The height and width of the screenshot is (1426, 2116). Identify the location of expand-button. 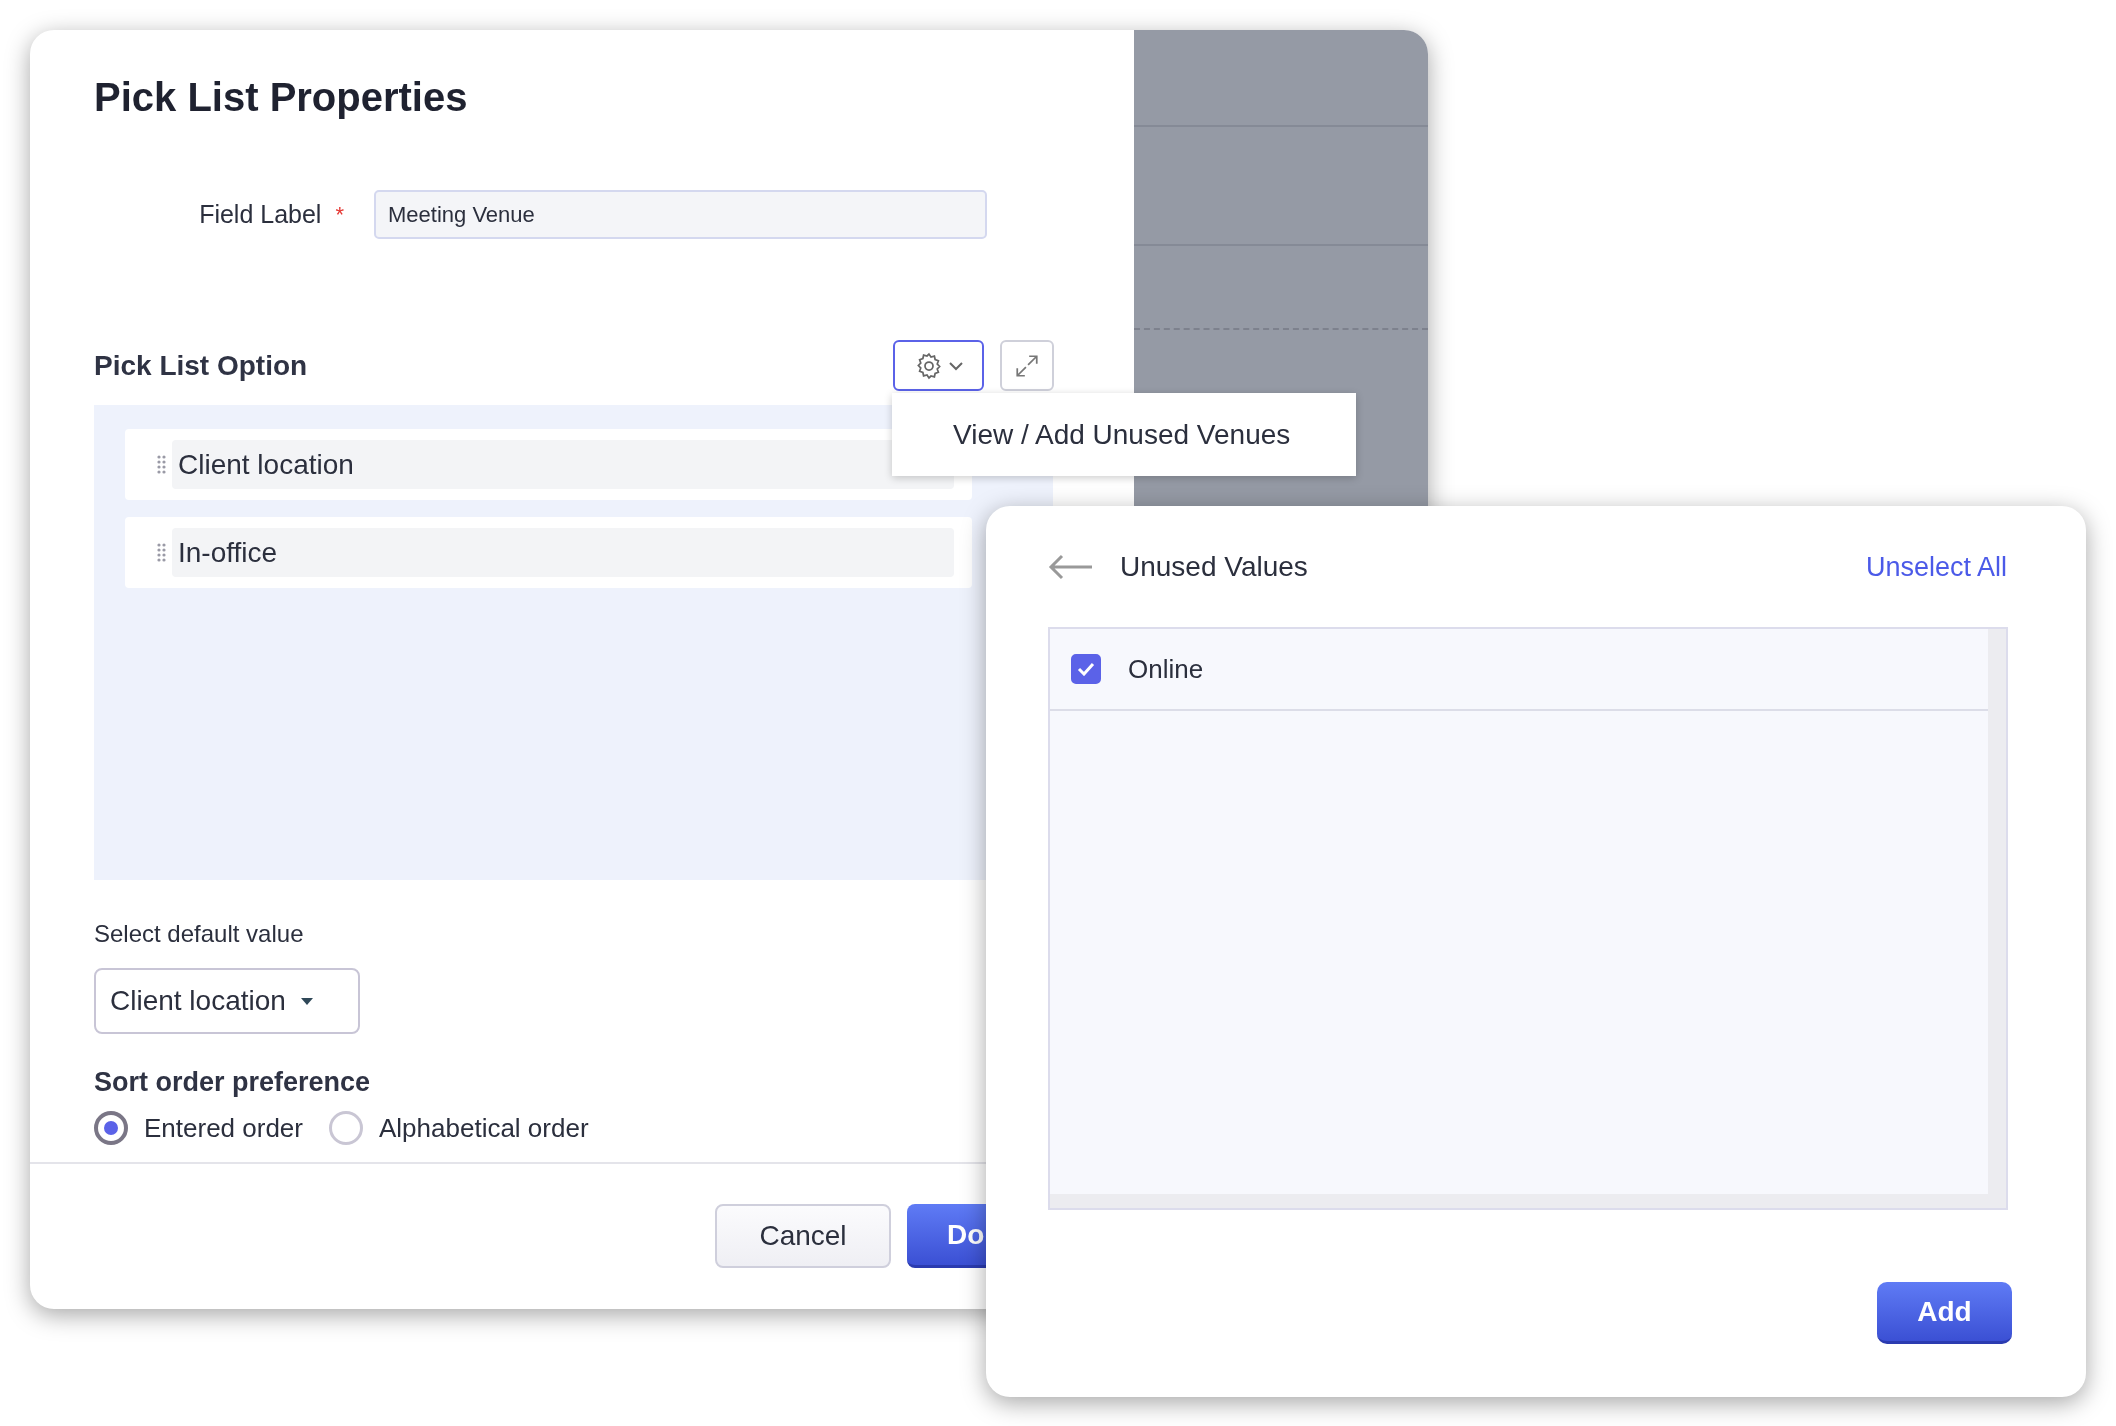
(1027, 365).